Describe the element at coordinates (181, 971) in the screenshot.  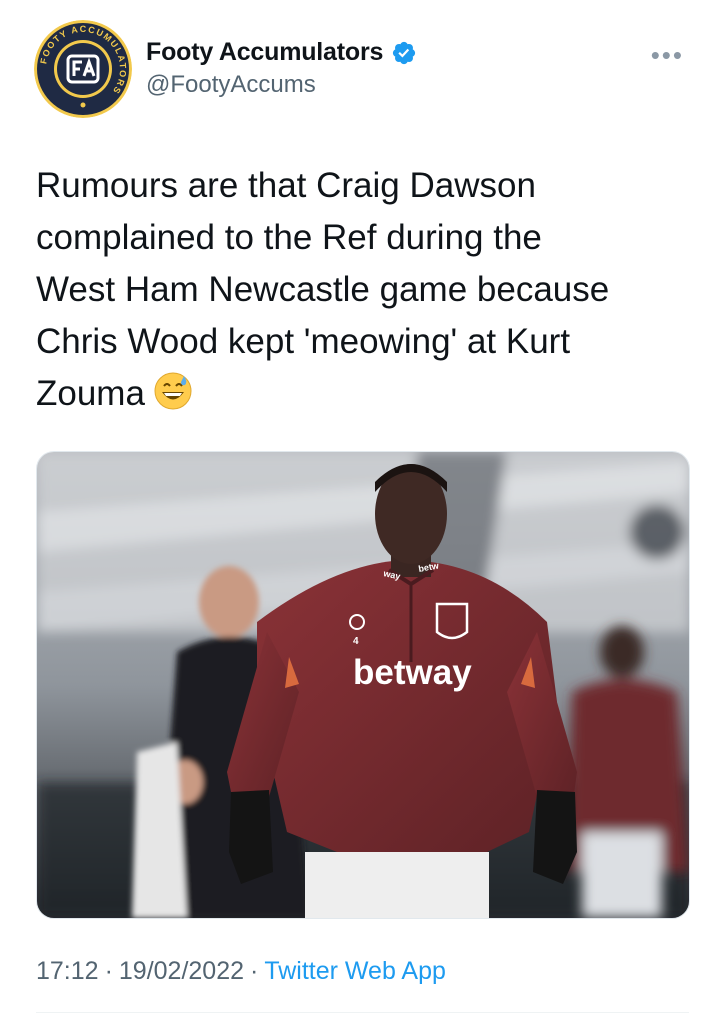
I see `tweet-date: 19/02/2022` at that location.